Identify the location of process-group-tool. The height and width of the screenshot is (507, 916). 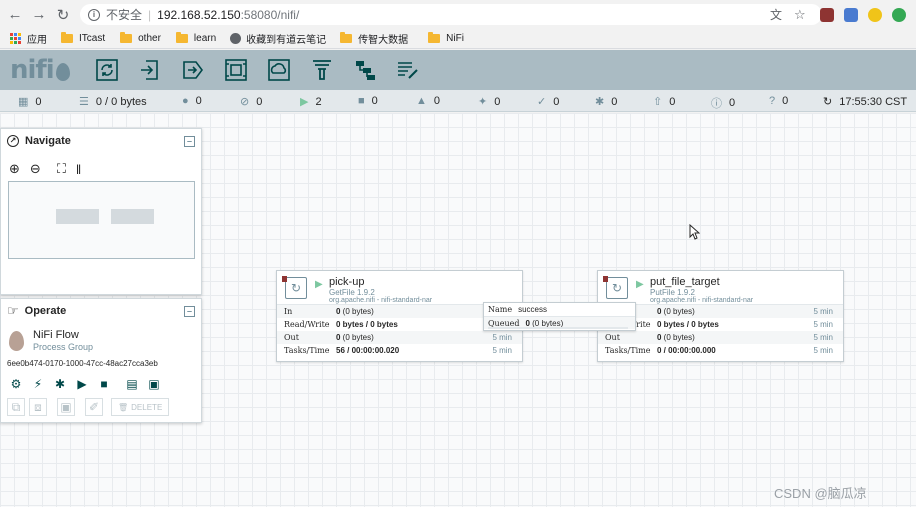
(236, 70).